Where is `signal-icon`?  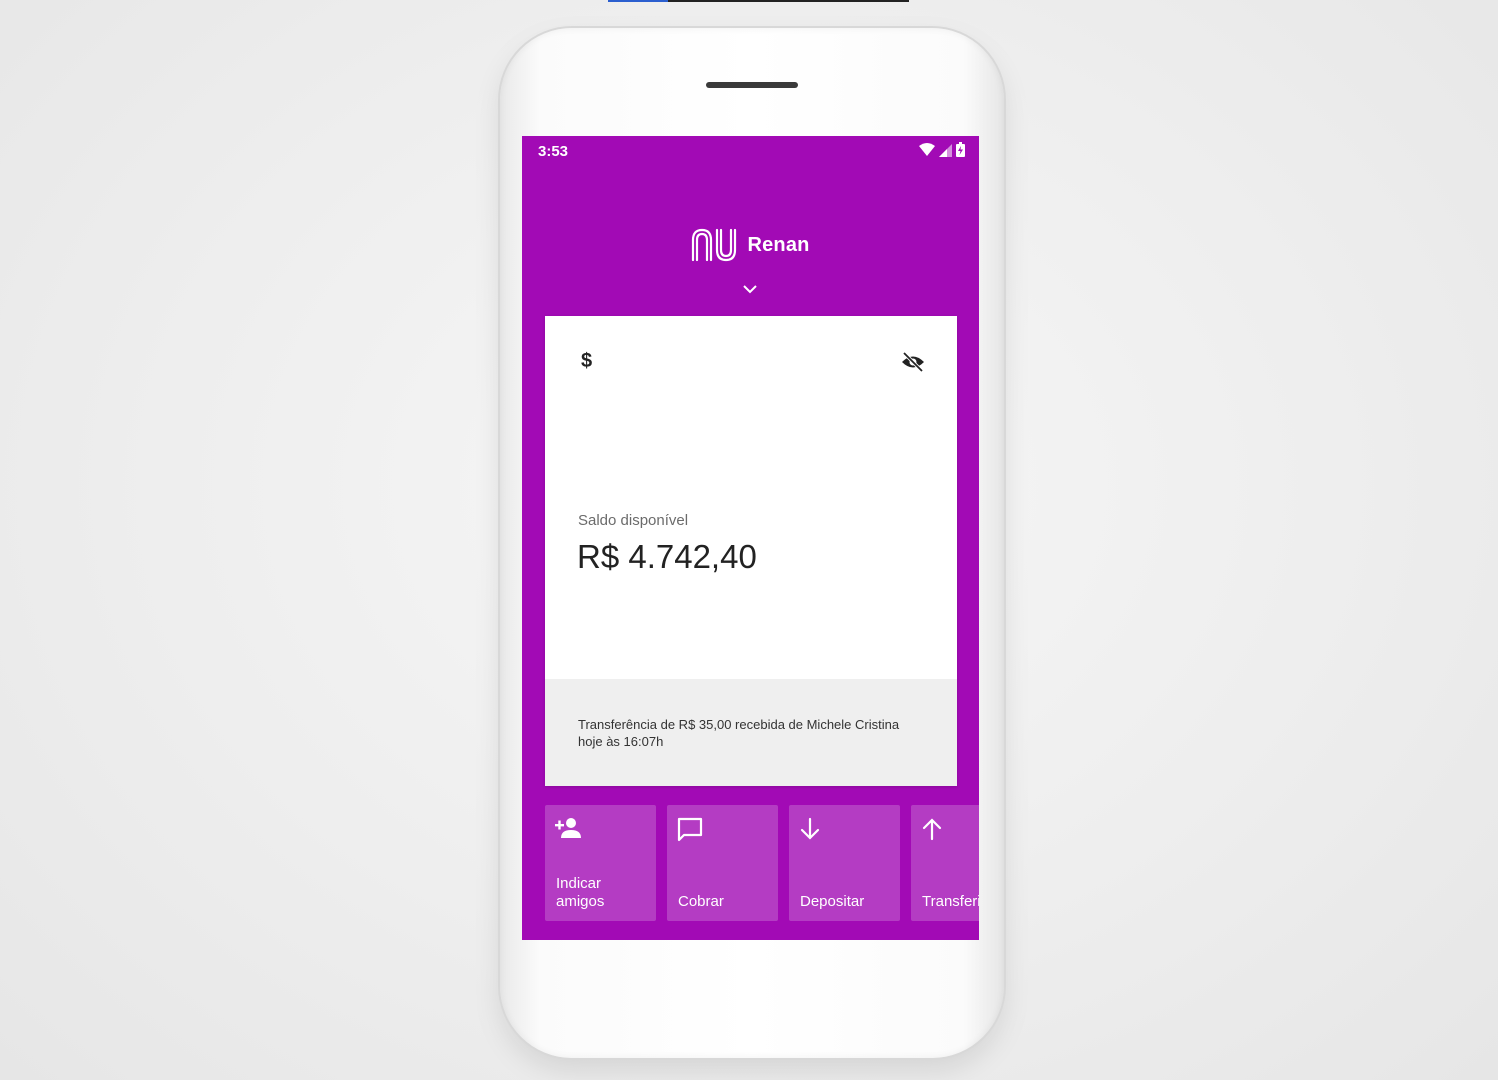
signal-icon is located at coordinates (945, 150).